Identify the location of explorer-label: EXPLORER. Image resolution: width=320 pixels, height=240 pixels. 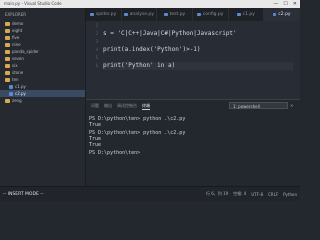
(15, 14).